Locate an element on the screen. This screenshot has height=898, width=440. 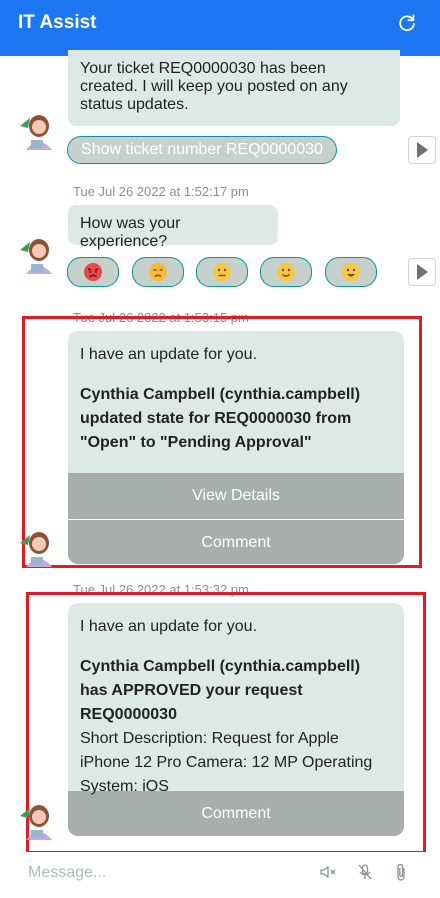
rating-slight-smile-button is located at coordinates (286, 272).